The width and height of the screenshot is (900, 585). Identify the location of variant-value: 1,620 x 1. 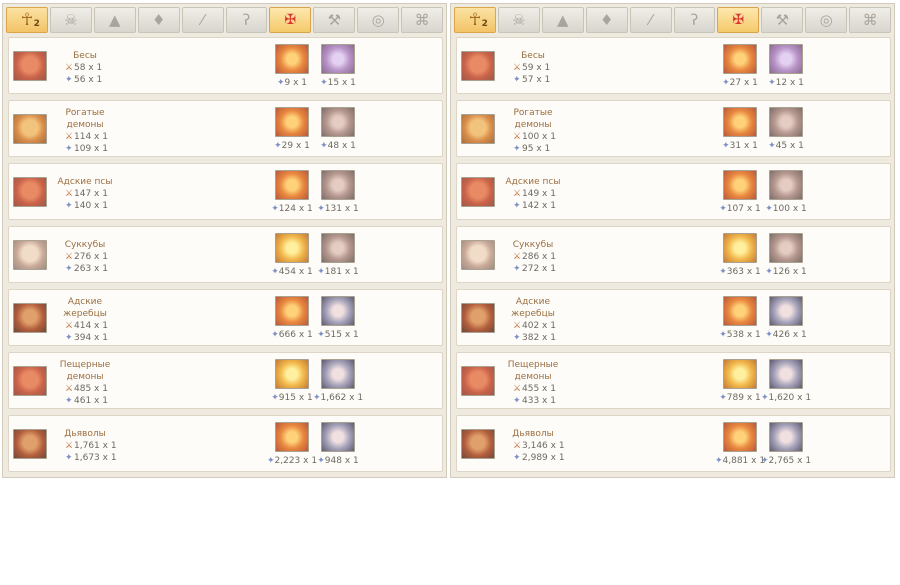
(790, 398).